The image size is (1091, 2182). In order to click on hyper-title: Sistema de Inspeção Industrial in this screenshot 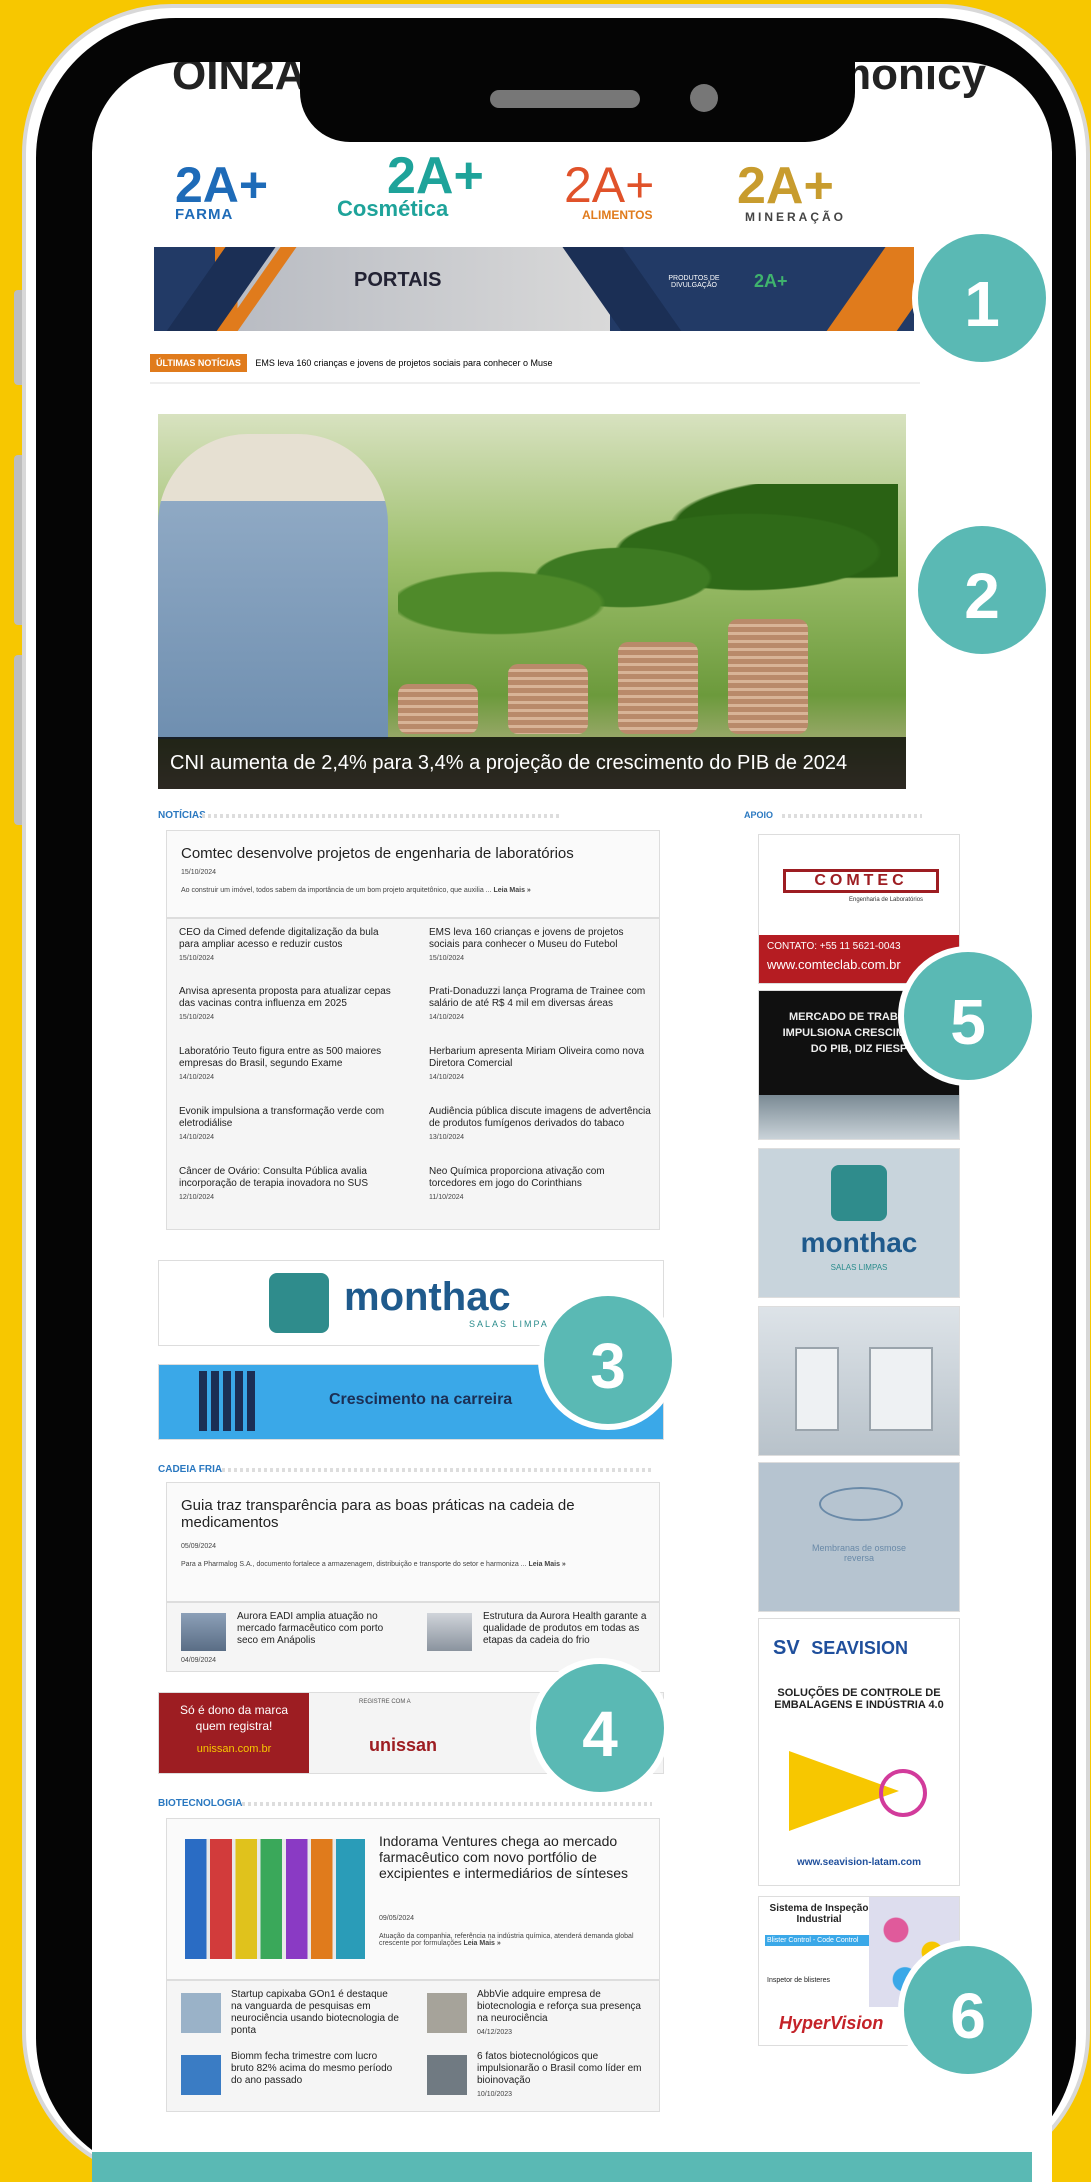, I will do `click(819, 1914)`.